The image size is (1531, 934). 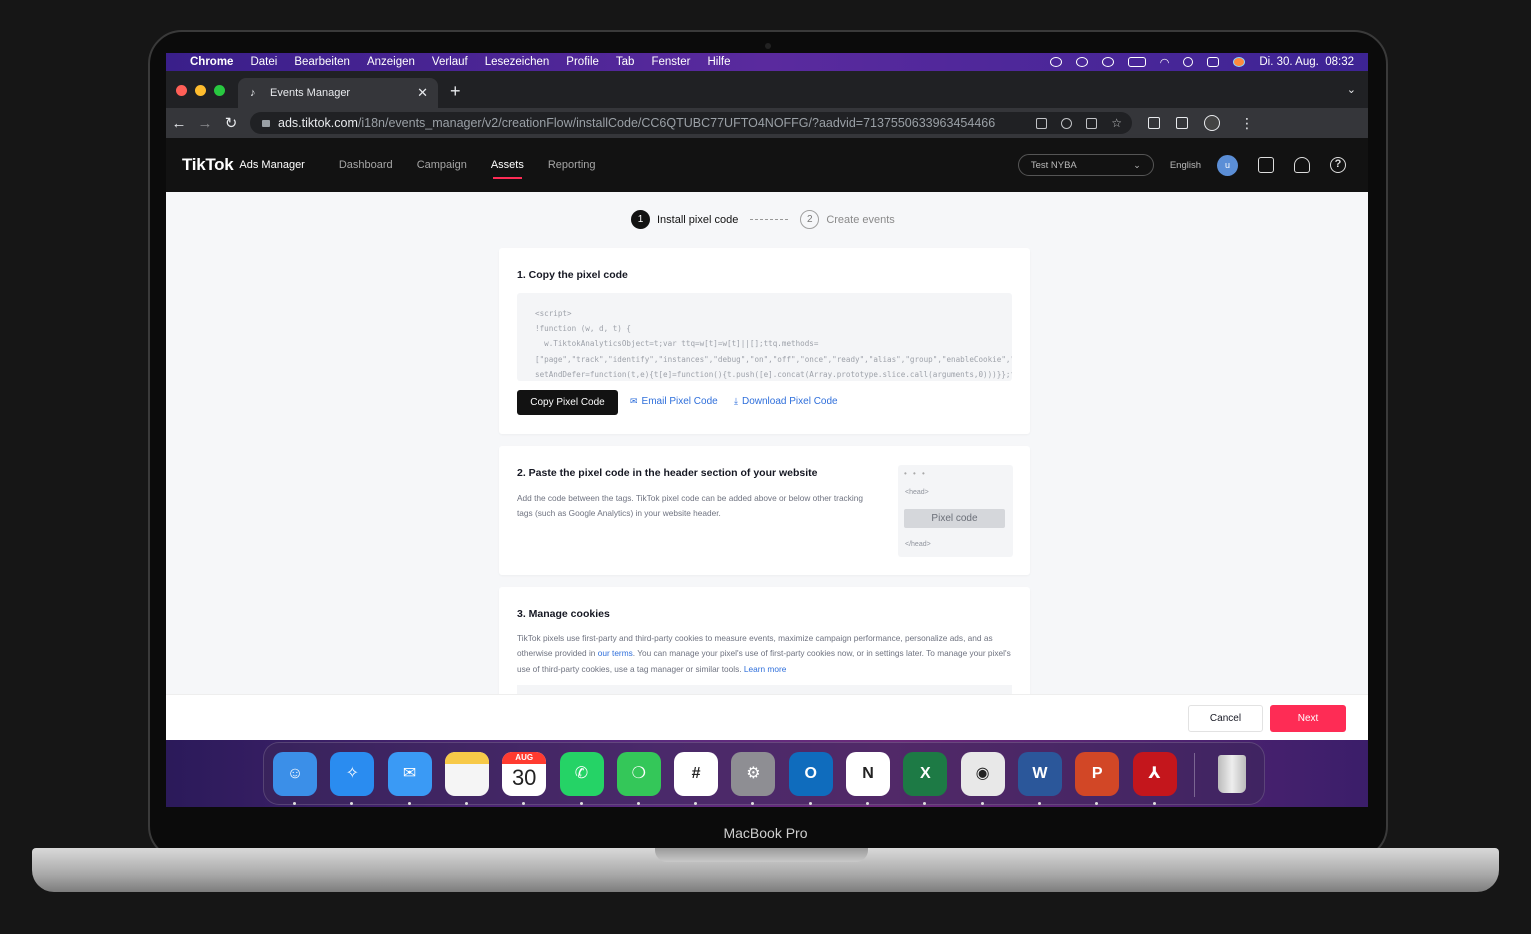 I want to click on chrome-menu-icon: ⋮, so click(x=1247, y=123).